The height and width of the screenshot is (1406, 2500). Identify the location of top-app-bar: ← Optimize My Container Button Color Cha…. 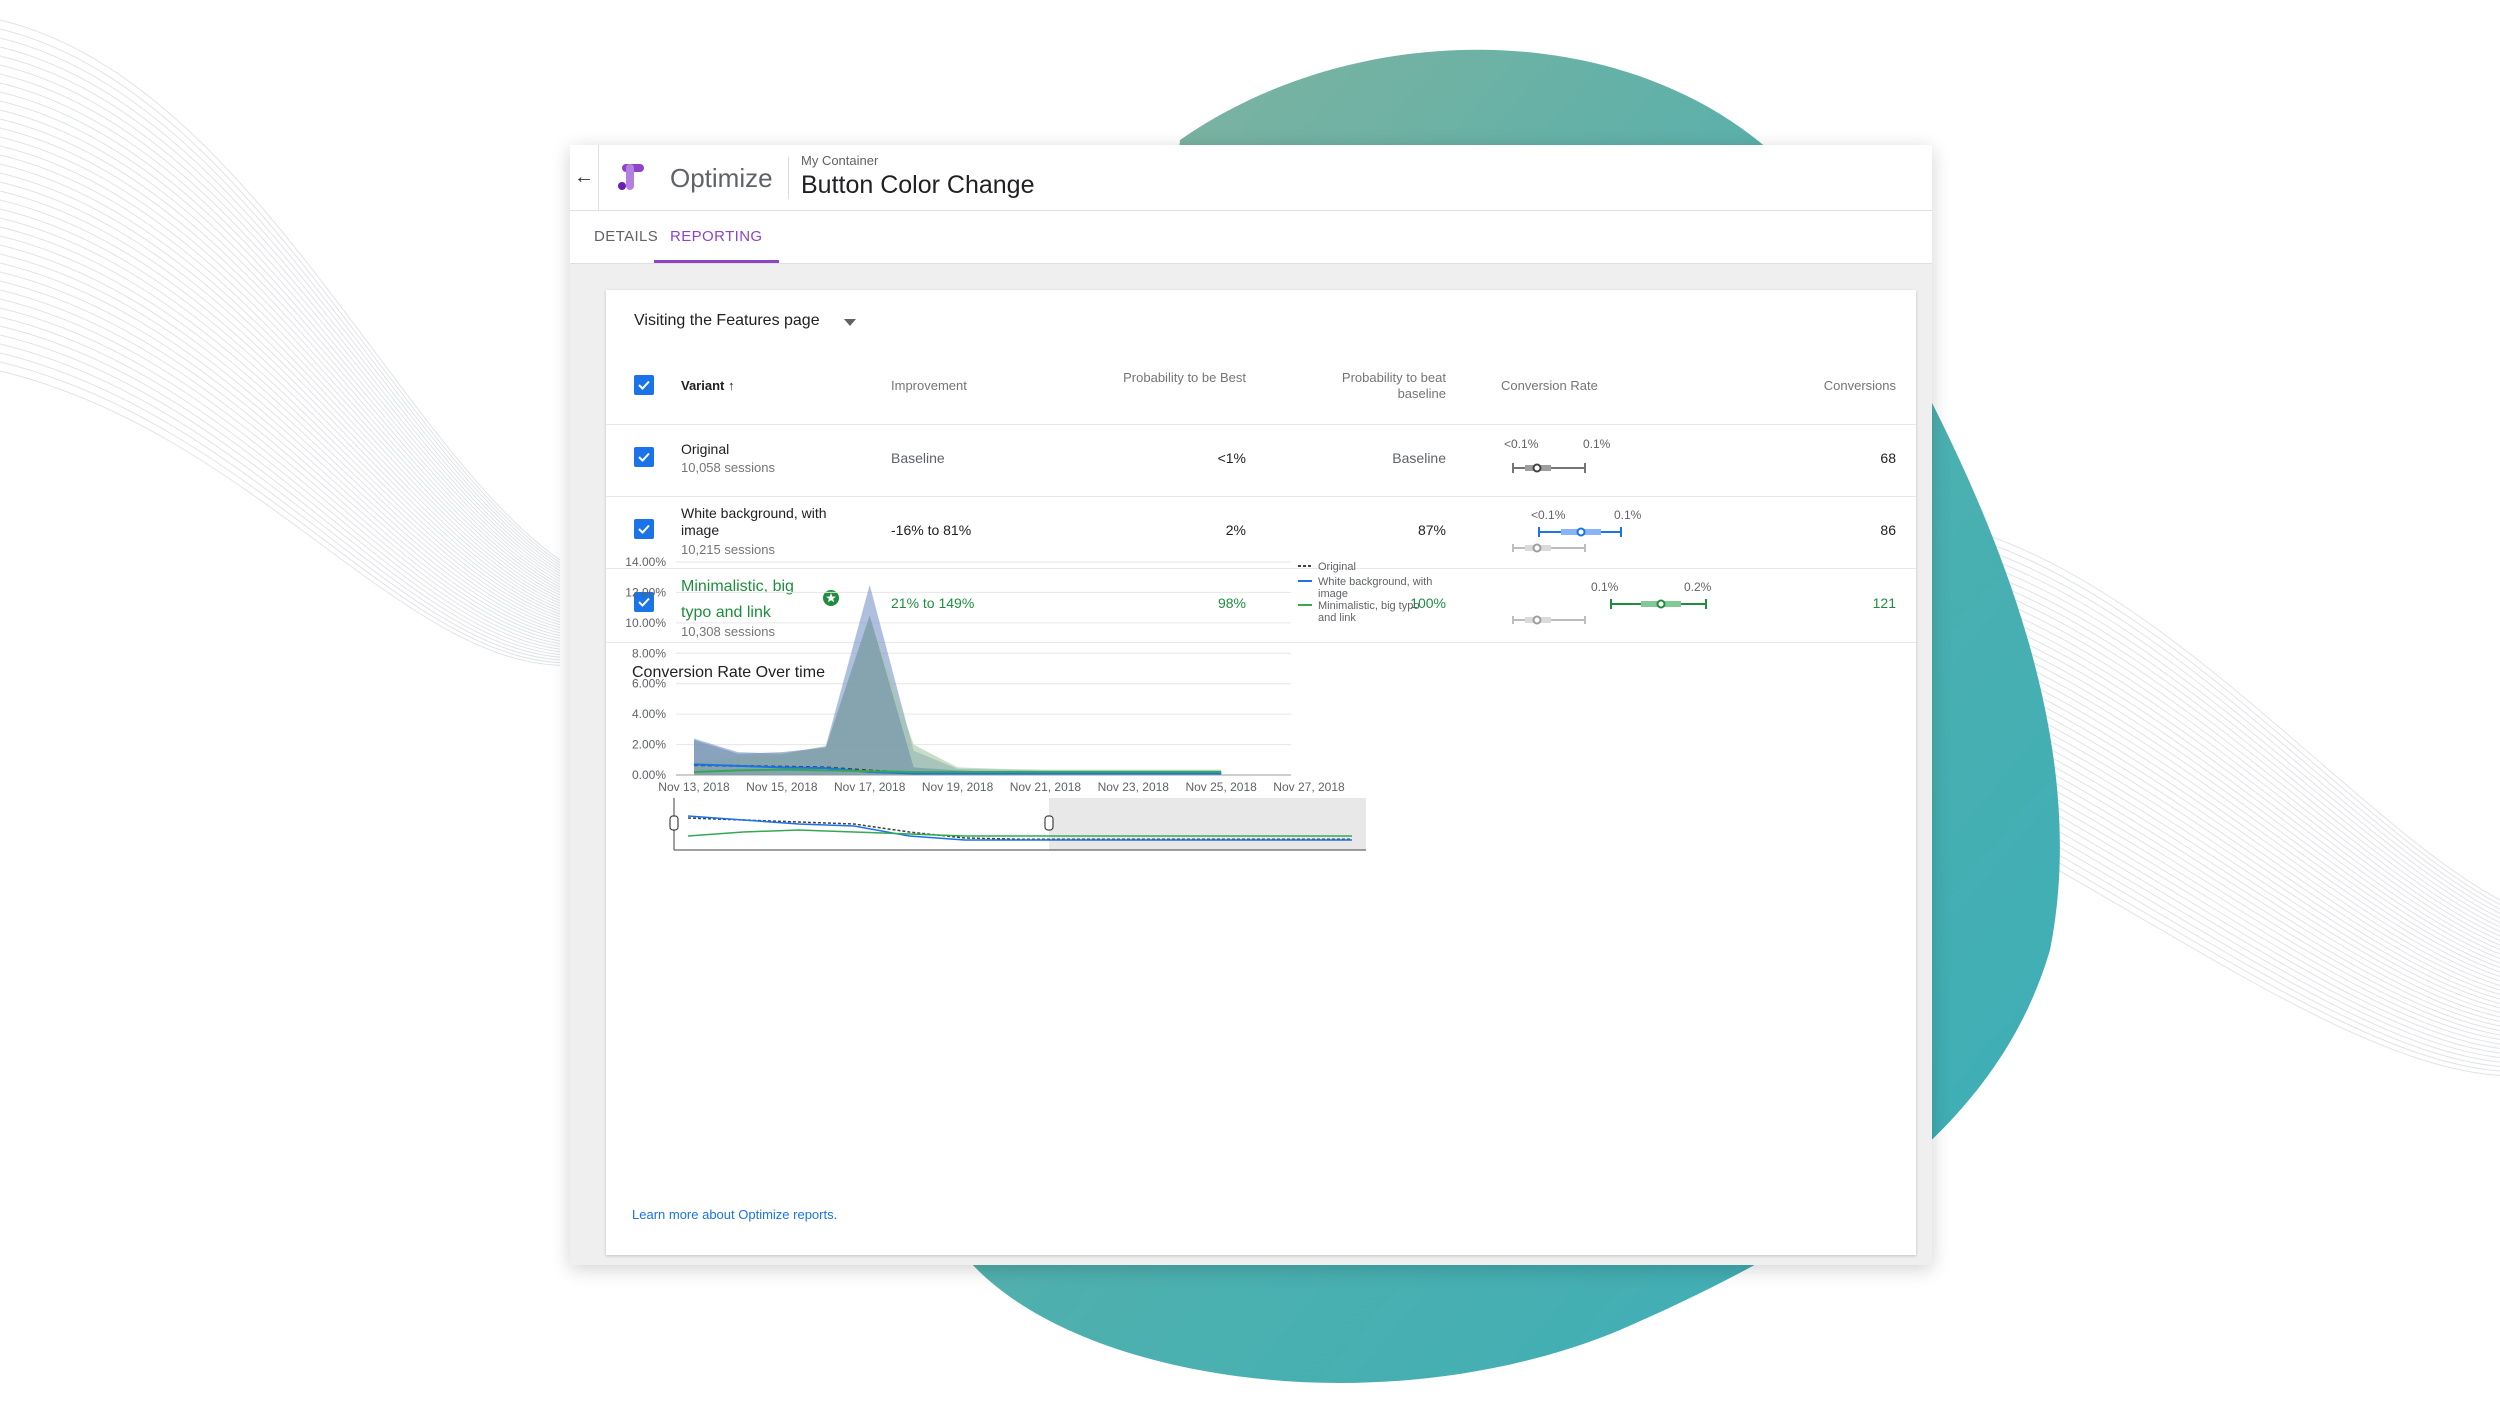
(1251, 178).